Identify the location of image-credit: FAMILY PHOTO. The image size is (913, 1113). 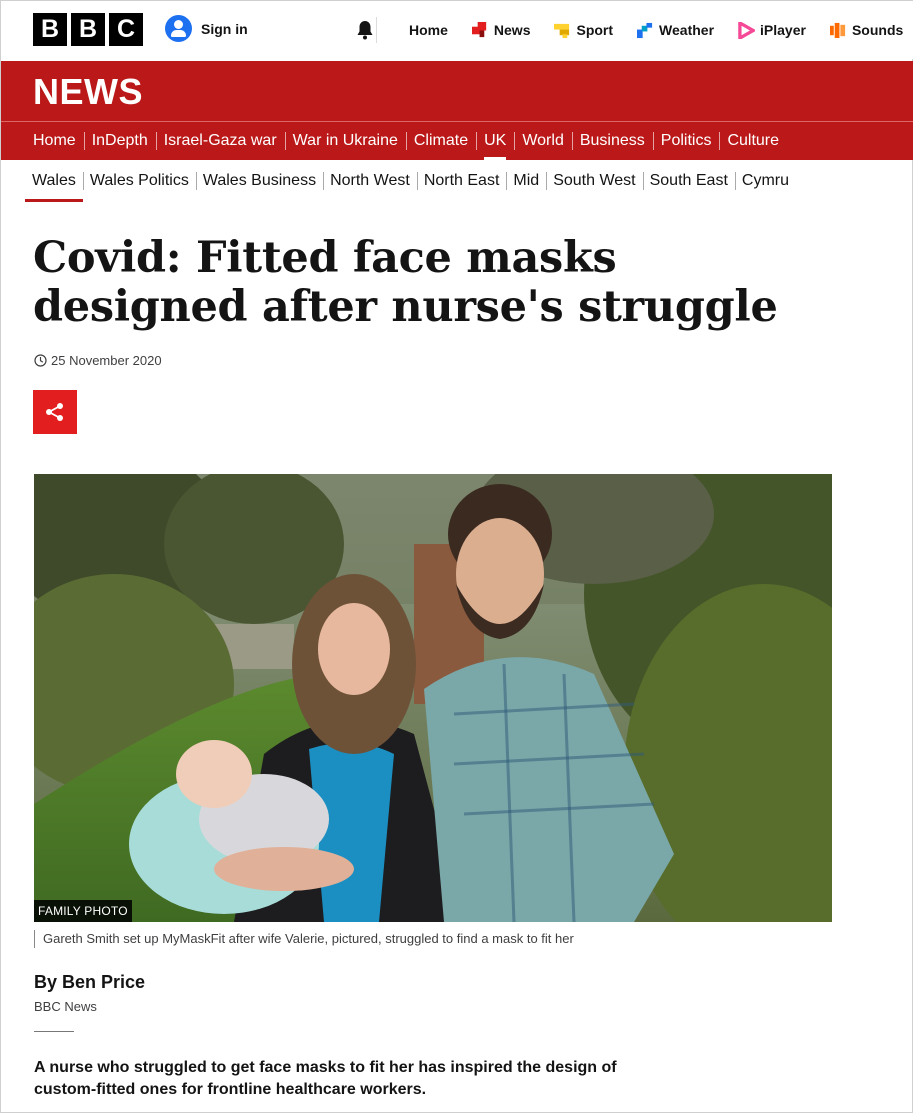
(83, 911).